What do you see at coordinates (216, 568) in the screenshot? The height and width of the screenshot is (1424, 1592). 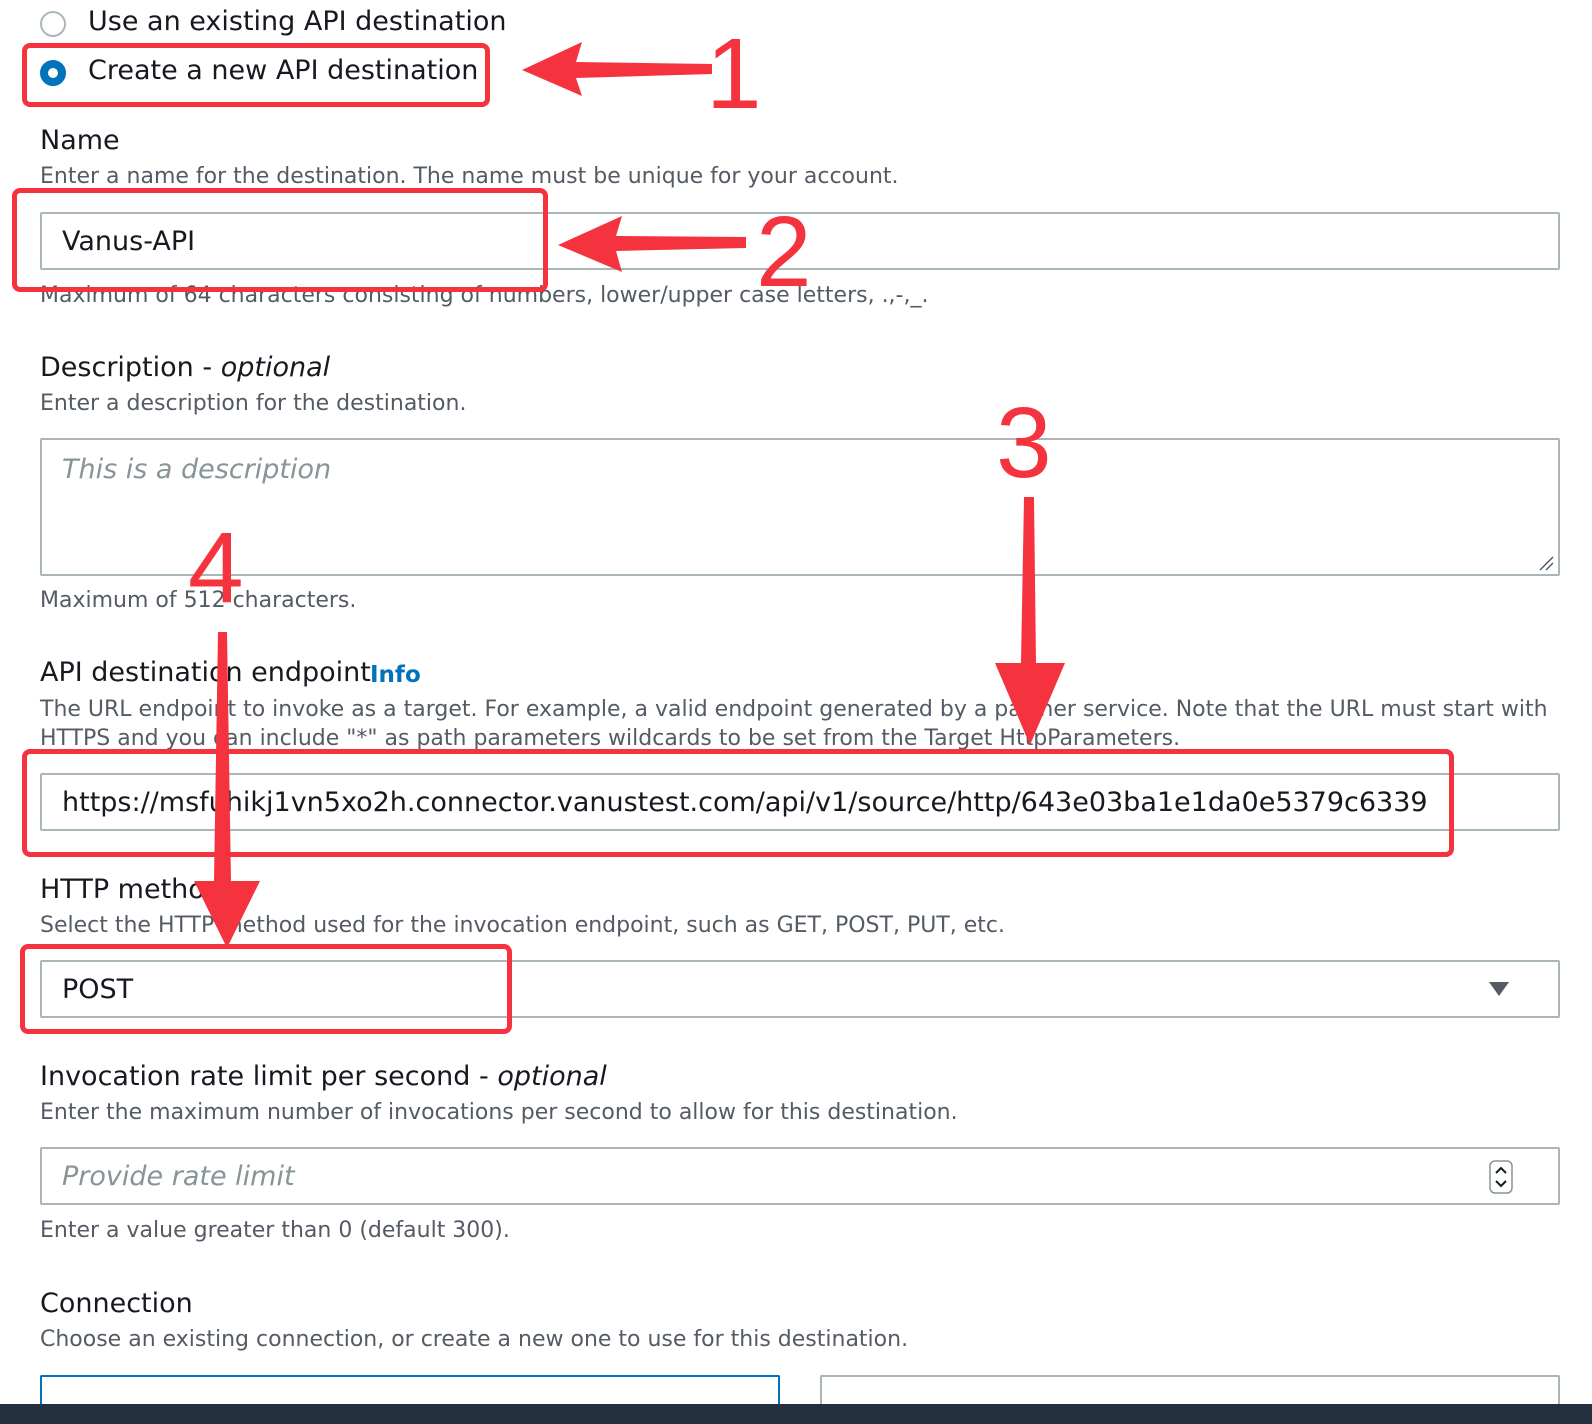 I see `annotation-number-4: 4` at bounding box center [216, 568].